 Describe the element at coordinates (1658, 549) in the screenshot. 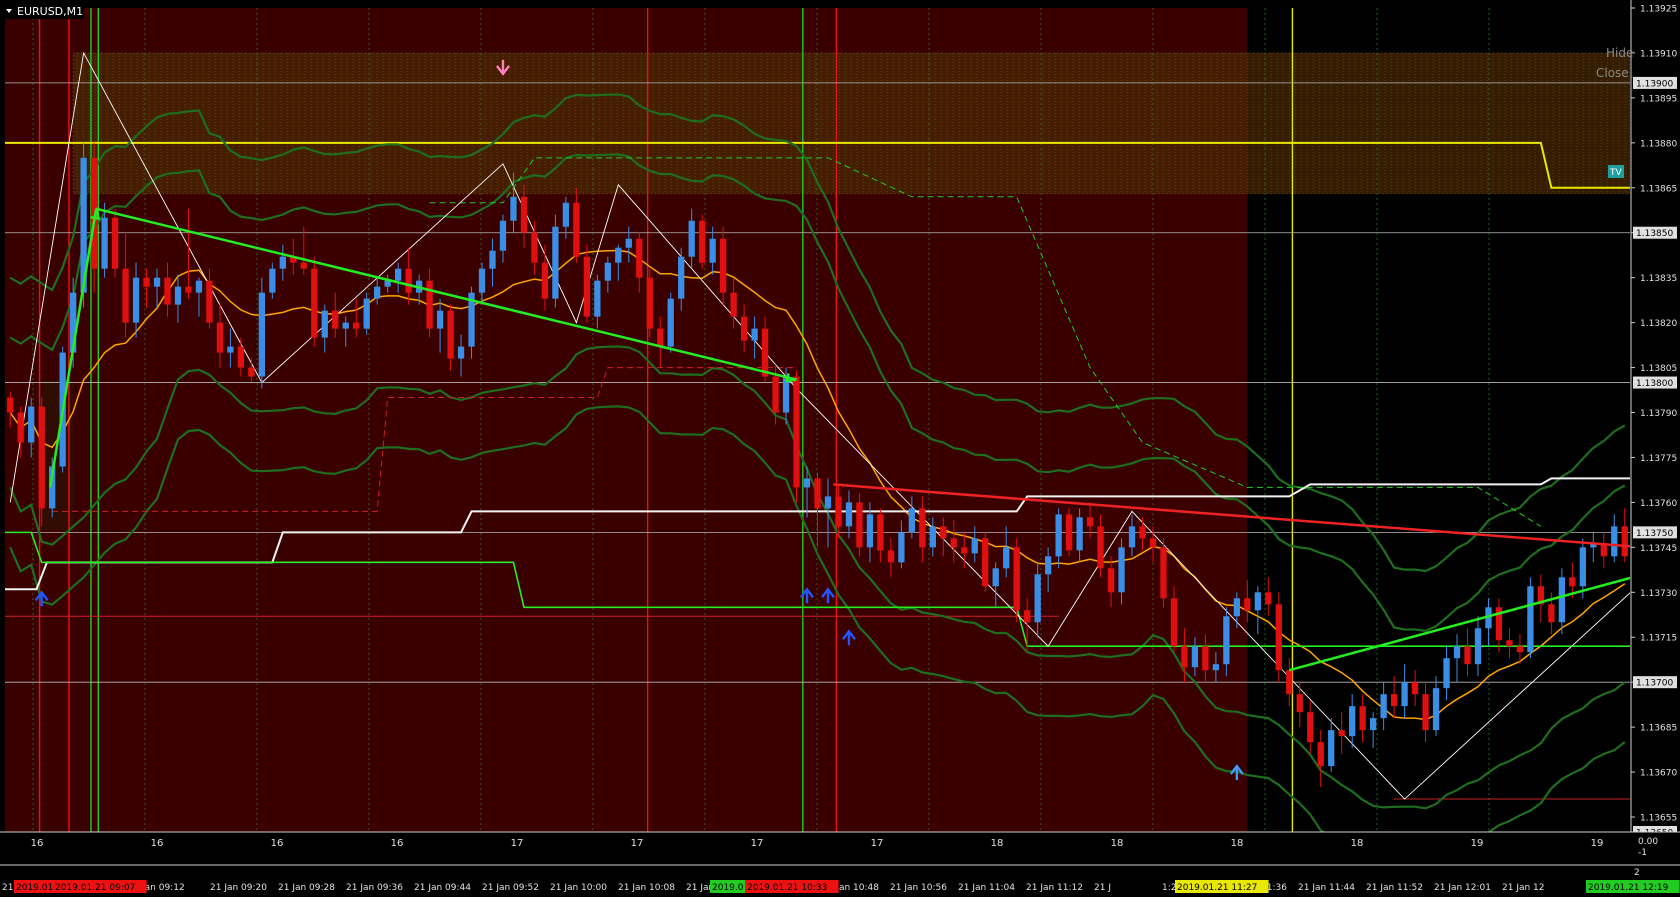

I see `axis-tick-label: 1.13745` at that location.